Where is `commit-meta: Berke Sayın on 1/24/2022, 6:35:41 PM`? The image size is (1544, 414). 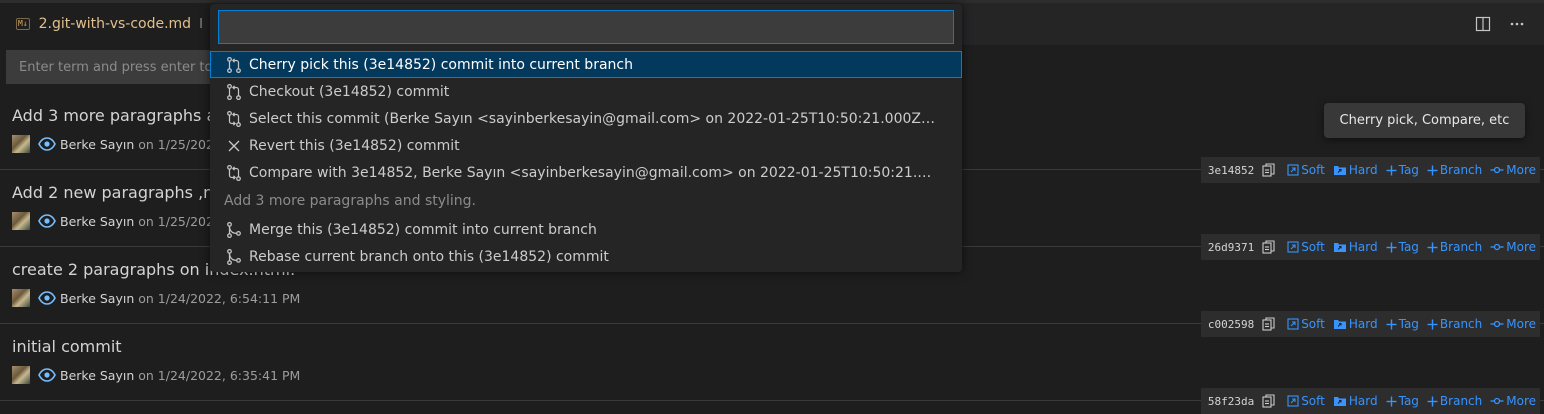 commit-meta: Berke Sayın on 1/24/2022, 6:35:41 PM is located at coordinates (156, 375).